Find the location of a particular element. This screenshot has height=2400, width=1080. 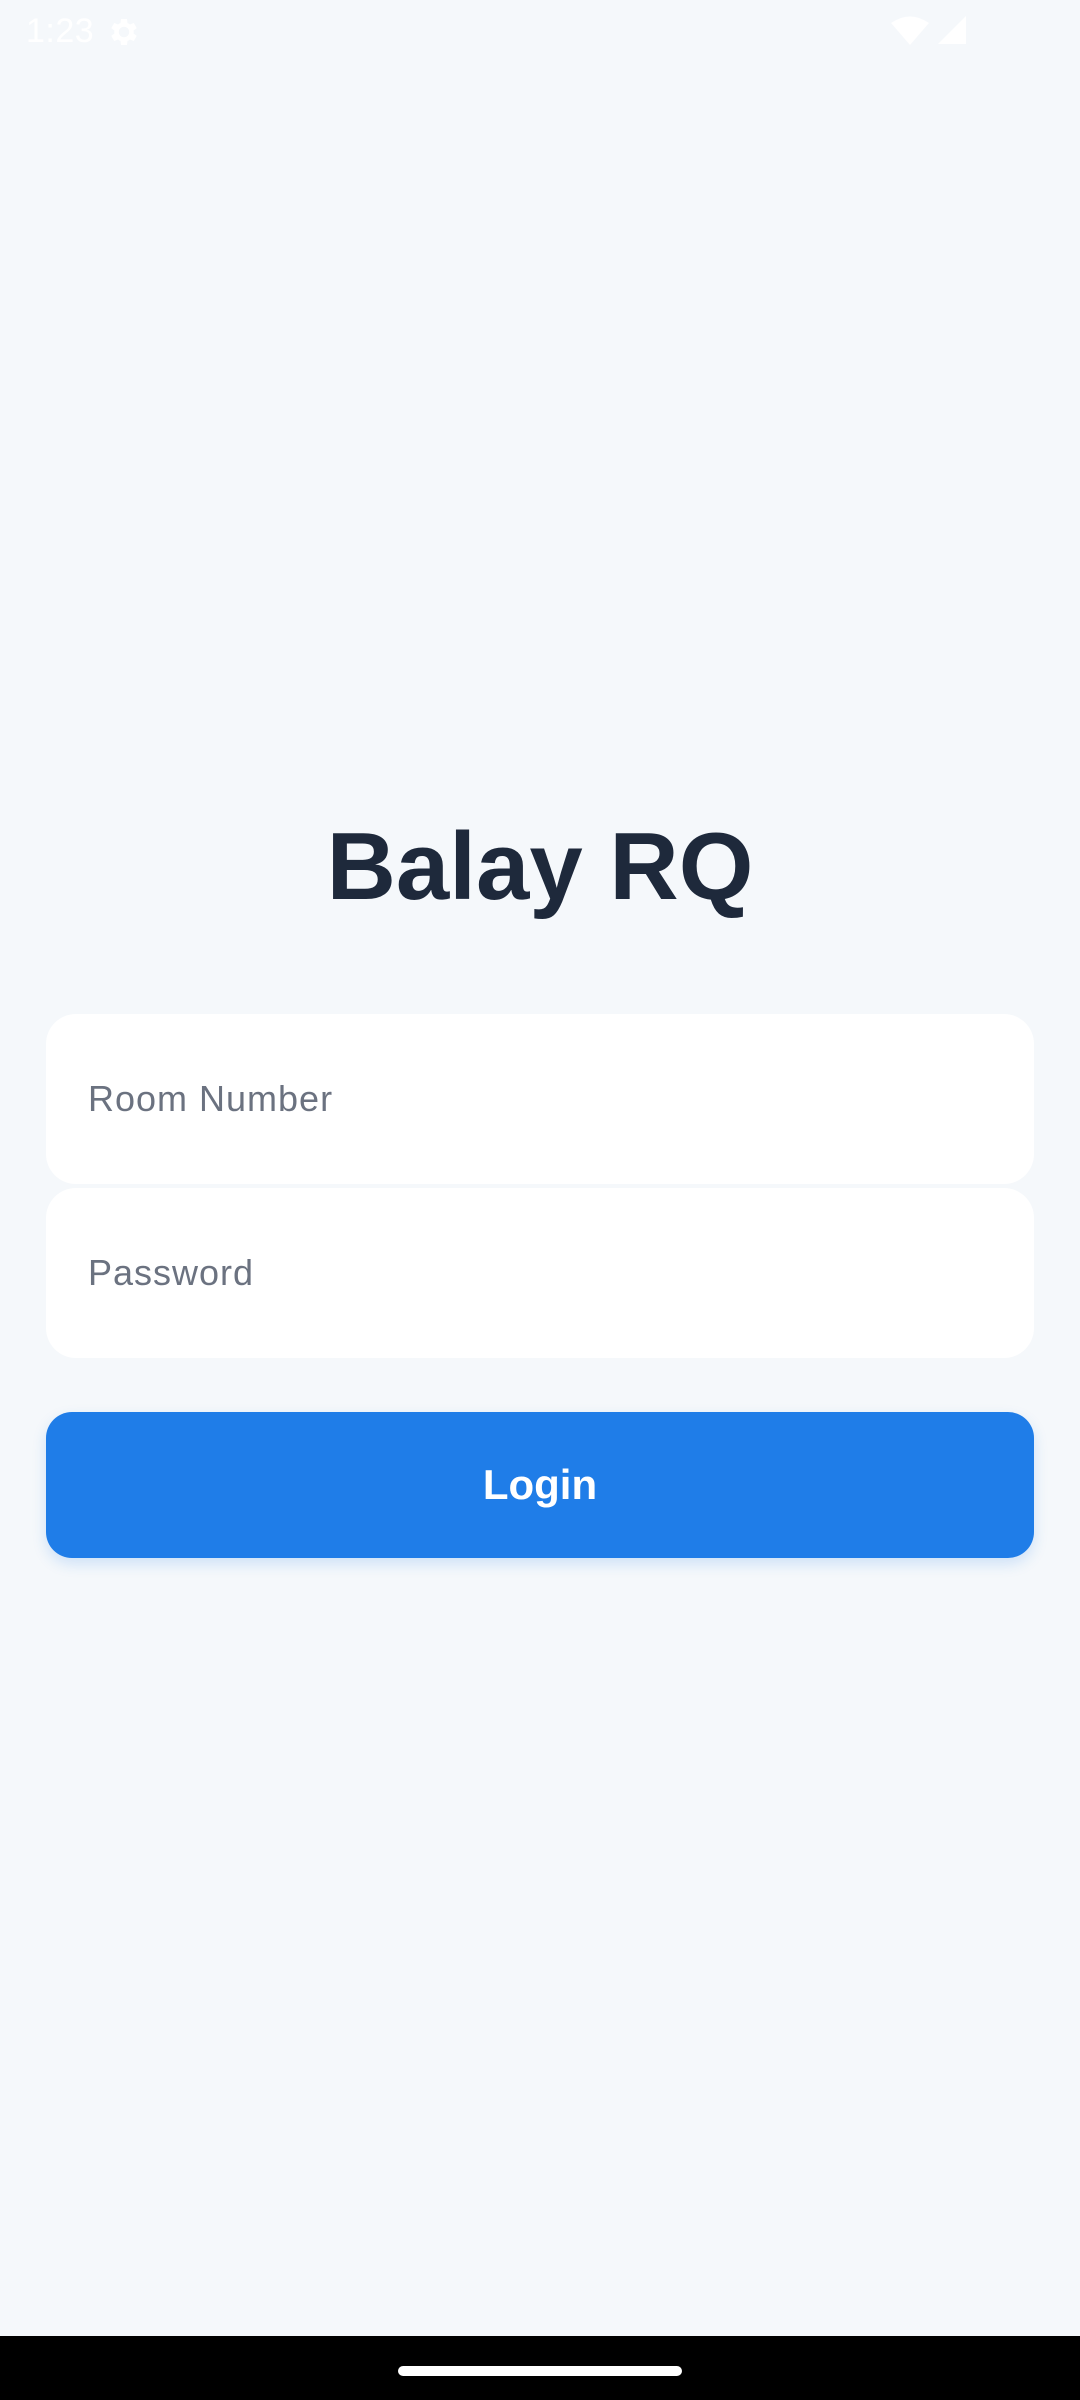

password-input is located at coordinates (540, 1273).